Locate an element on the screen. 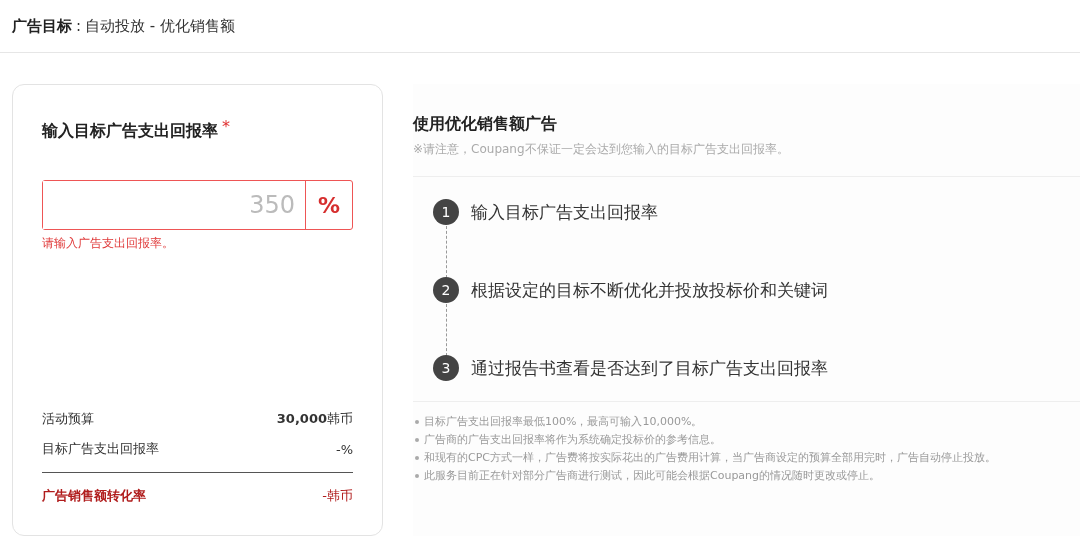 This screenshot has width=1080, height=552. step-text: 通过报告书查看是否达到了目标广告支出回报率 is located at coordinates (649, 368).